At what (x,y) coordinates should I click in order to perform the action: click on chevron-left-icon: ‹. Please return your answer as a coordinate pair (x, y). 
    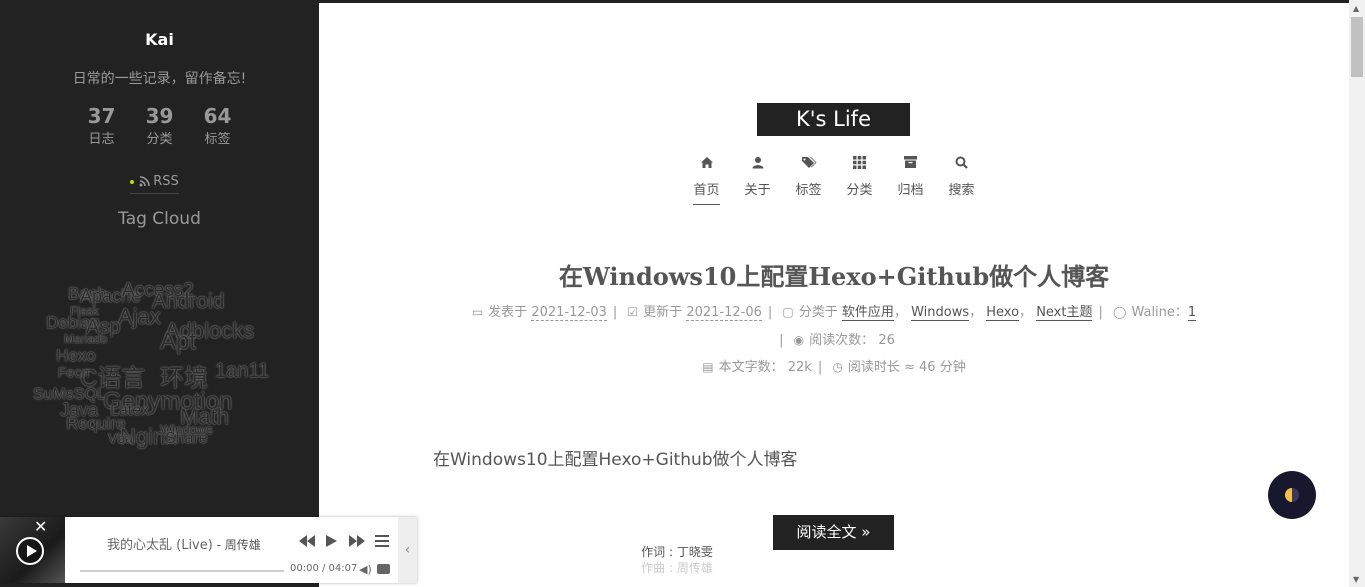
    Looking at the image, I should click on (407, 550).